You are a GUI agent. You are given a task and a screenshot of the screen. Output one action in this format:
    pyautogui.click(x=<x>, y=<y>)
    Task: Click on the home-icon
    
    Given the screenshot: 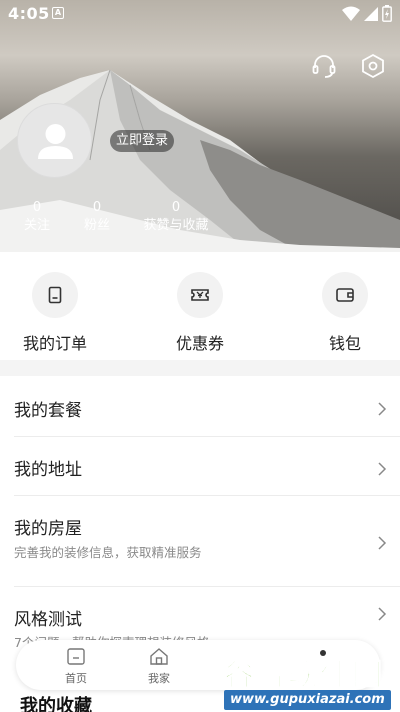 What is the action you would take?
    pyautogui.click(x=76, y=656)
    